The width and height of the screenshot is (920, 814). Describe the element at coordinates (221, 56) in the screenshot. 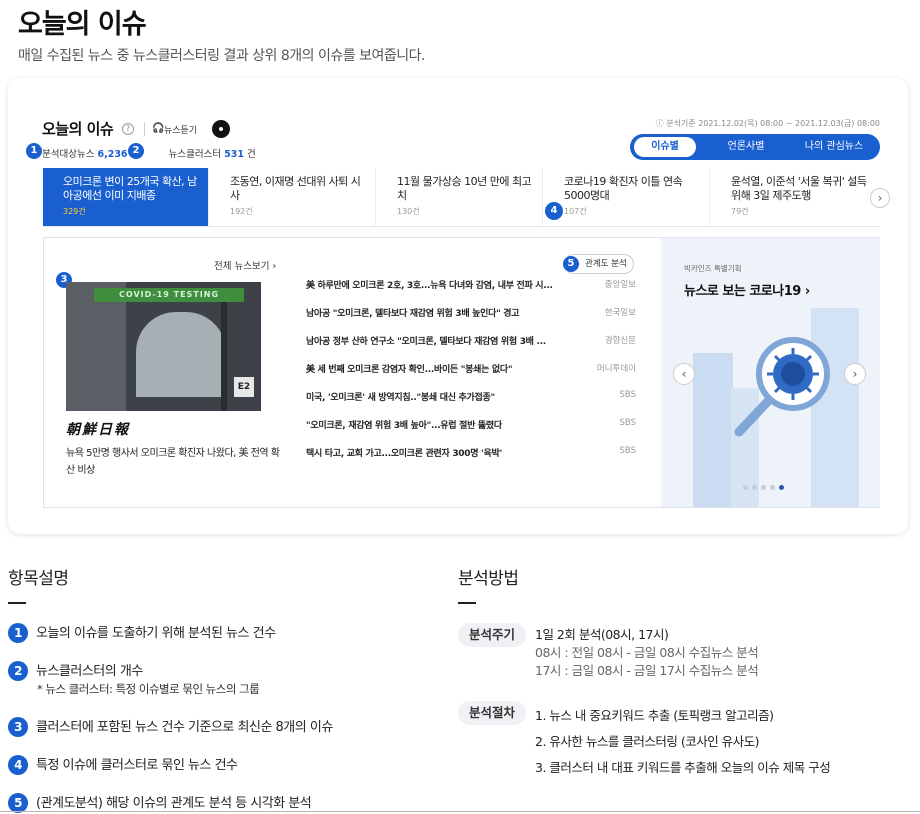

I see `page-subtitle: 매일 수집된 뉴스 중 뉴스클러스터링 결과 상위 8개의 이슈를 보여줍니다.` at that location.